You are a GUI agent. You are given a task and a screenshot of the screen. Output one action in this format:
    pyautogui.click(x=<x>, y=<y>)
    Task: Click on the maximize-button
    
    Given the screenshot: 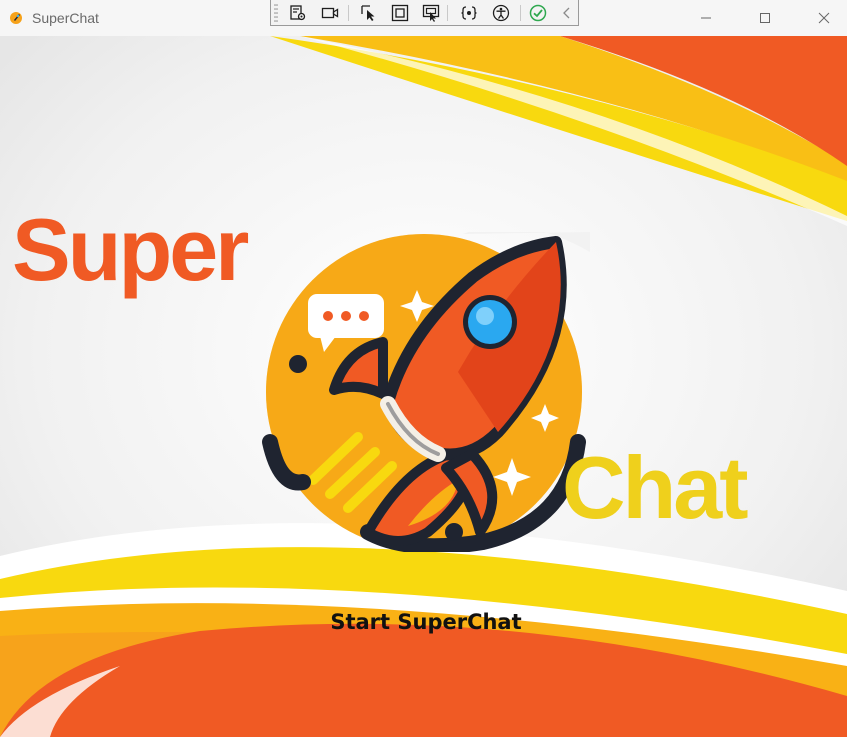 What is the action you would take?
    pyautogui.click(x=765, y=18)
    